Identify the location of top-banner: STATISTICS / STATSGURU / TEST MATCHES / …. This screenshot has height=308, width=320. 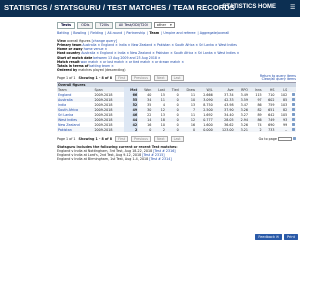
(150, 8).